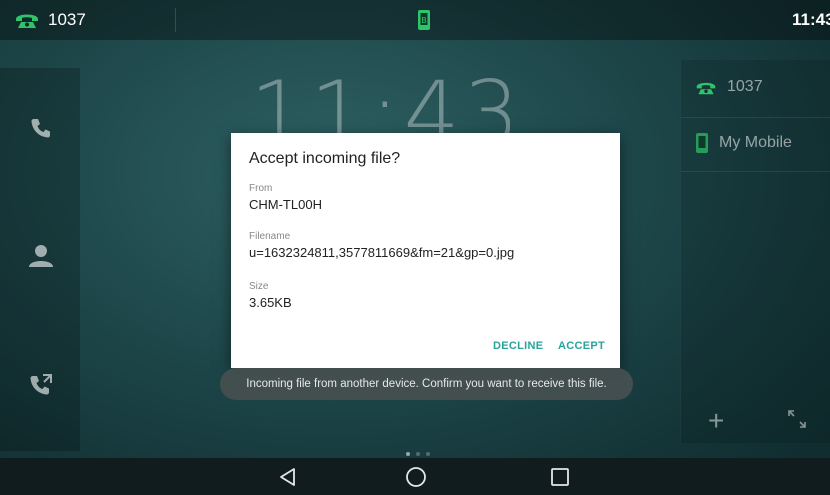 This screenshot has height=495, width=830. What do you see at coordinates (811, 19) in the screenshot?
I see `status-time: 11:43` at bounding box center [811, 19].